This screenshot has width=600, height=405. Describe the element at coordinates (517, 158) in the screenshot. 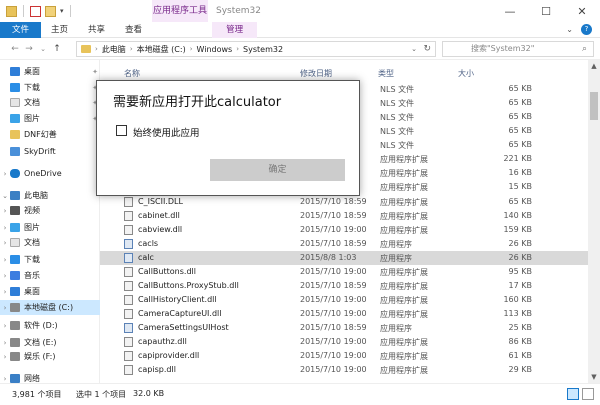

I see `file-size: 221 KB` at that location.